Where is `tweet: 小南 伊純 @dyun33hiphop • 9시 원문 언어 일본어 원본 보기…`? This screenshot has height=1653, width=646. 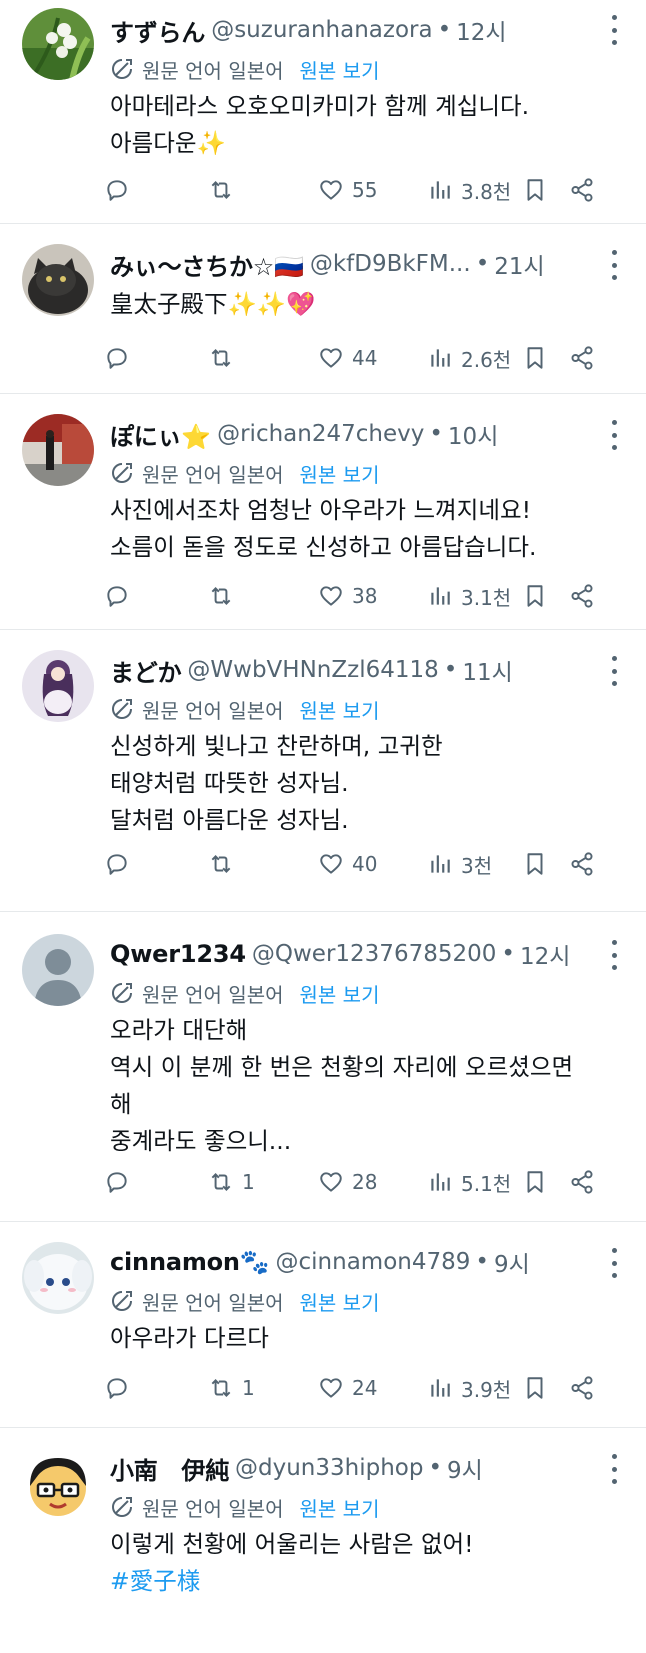
tweet: 小南 伊純 @dyun33hiphop • 9시 원문 언어 일본어 원본 보기… is located at coordinates (323, 1540).